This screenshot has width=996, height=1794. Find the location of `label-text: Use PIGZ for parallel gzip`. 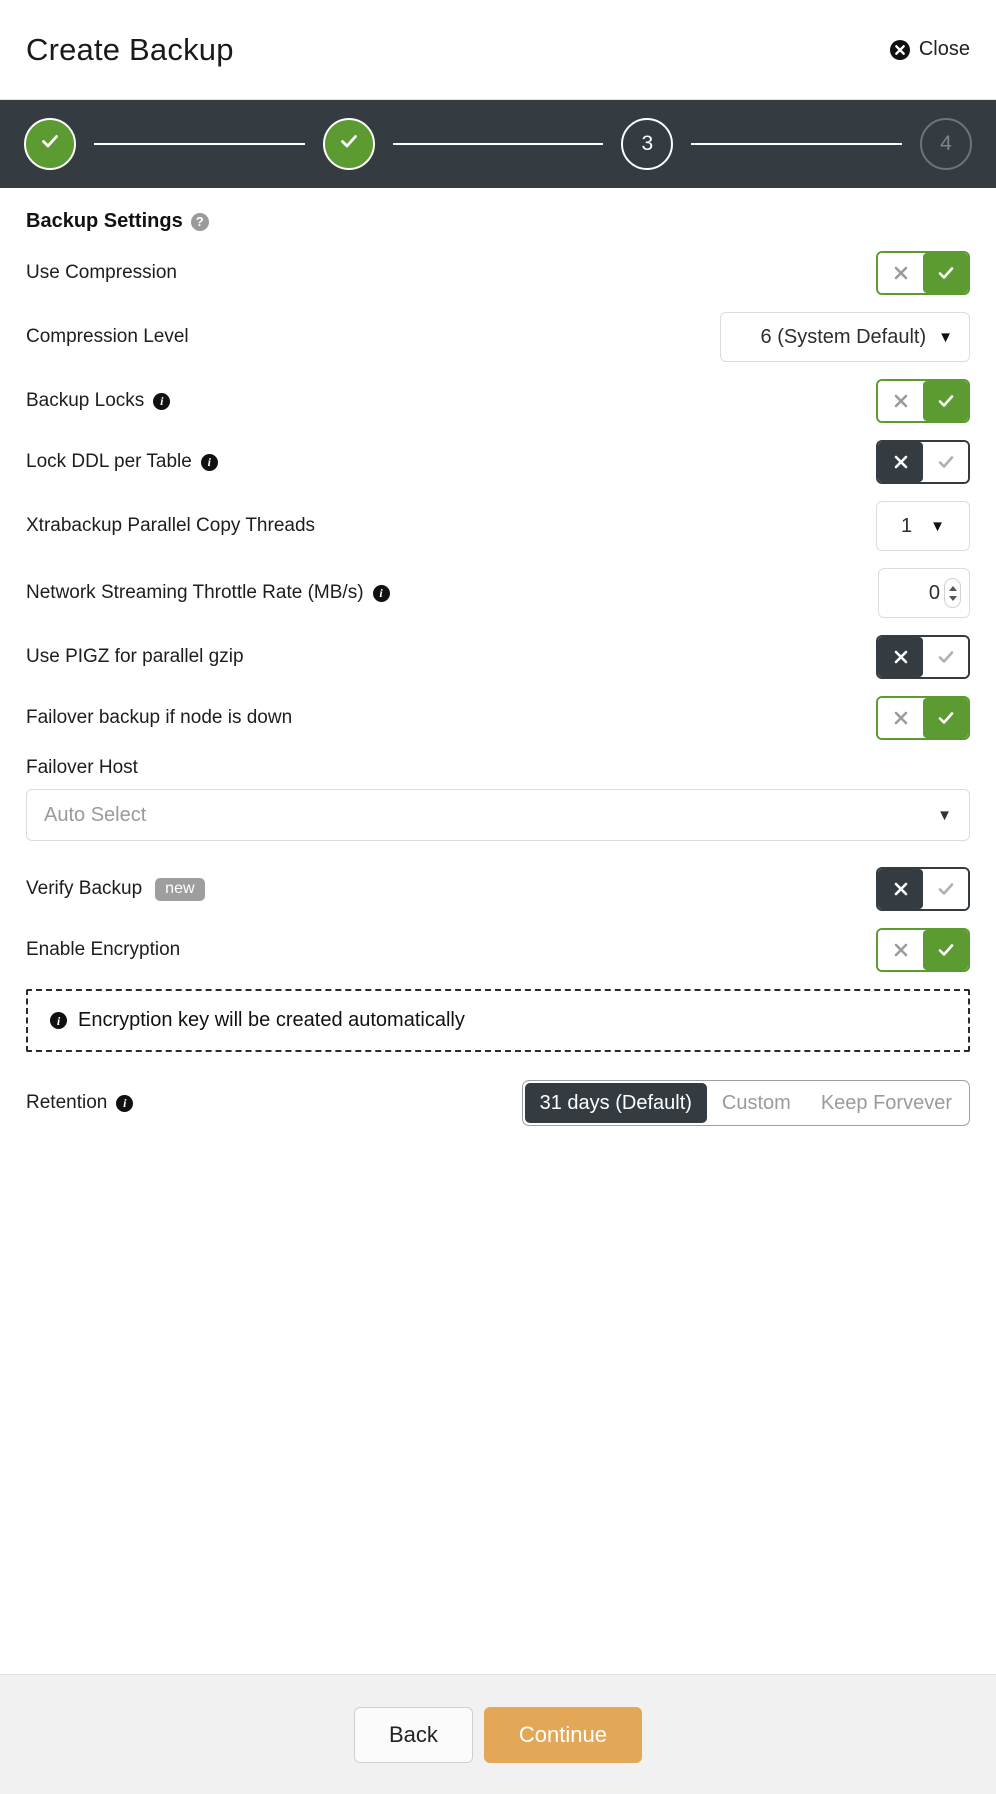

label-text: Use PIGZ for parallel gzip is located at coordinates (135, 656).